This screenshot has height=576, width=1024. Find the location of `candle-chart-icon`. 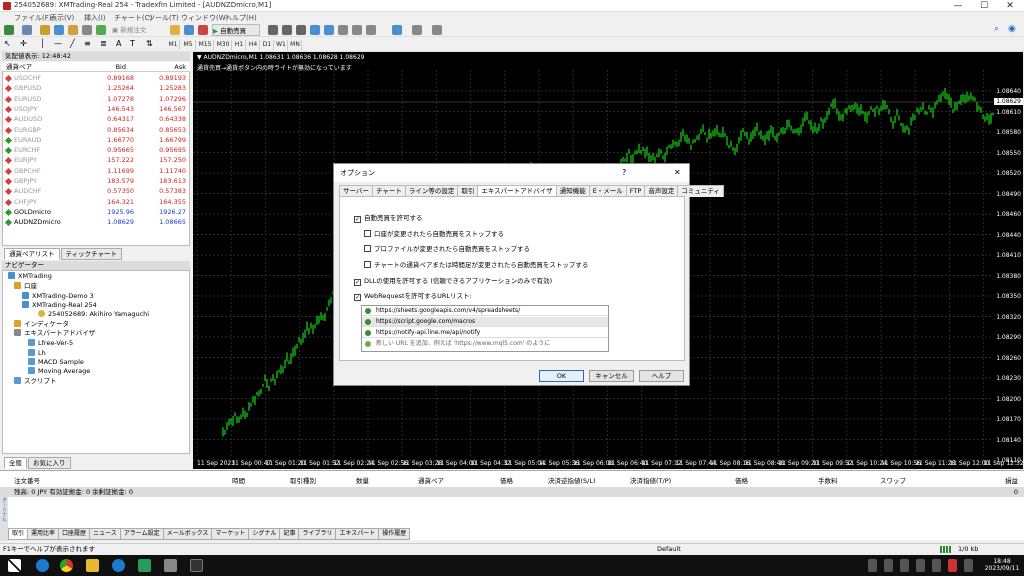

candle-chart-icon is located at coordinates (287, 30).